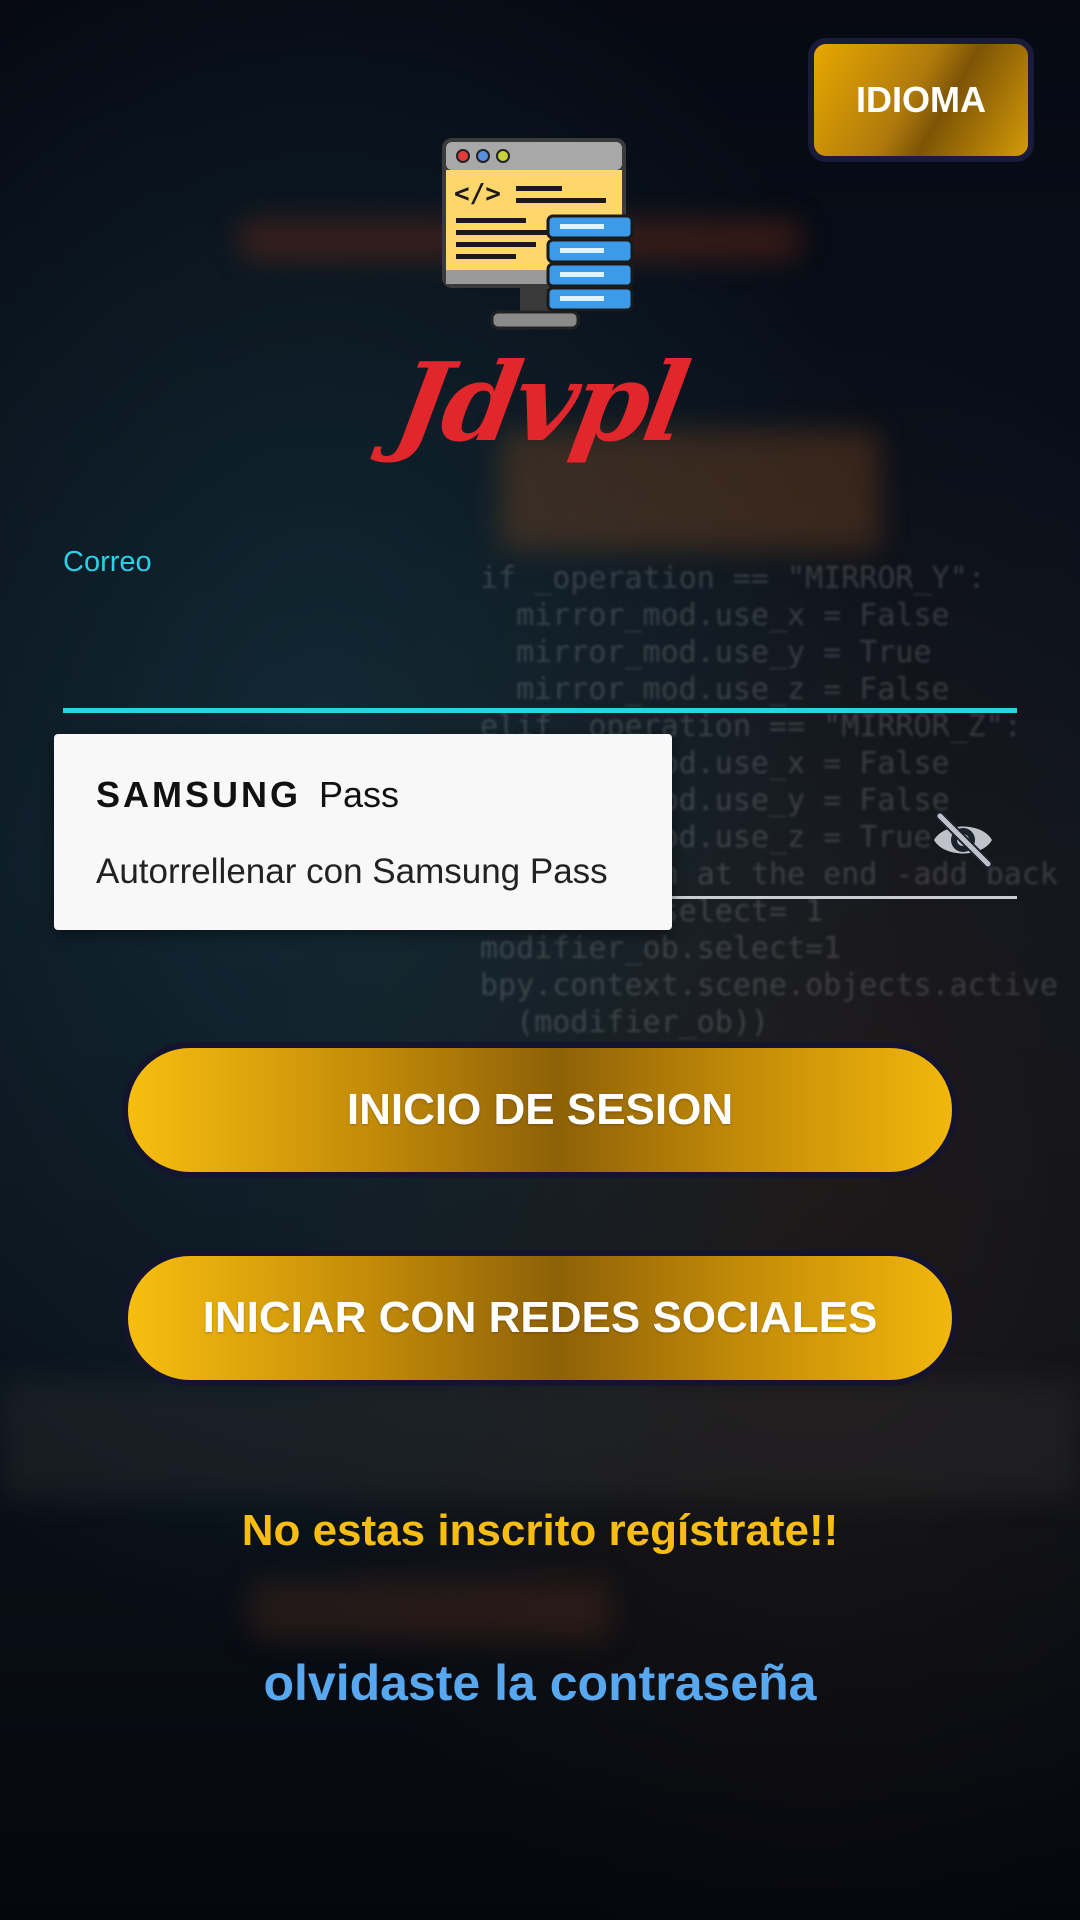 This screenshot has width=1080, height=1920. What do you see at coordinates (540, 1110) in the screenshot?
I see `login-button: INICIO DE SESION` at bounding box center [540, 1110].